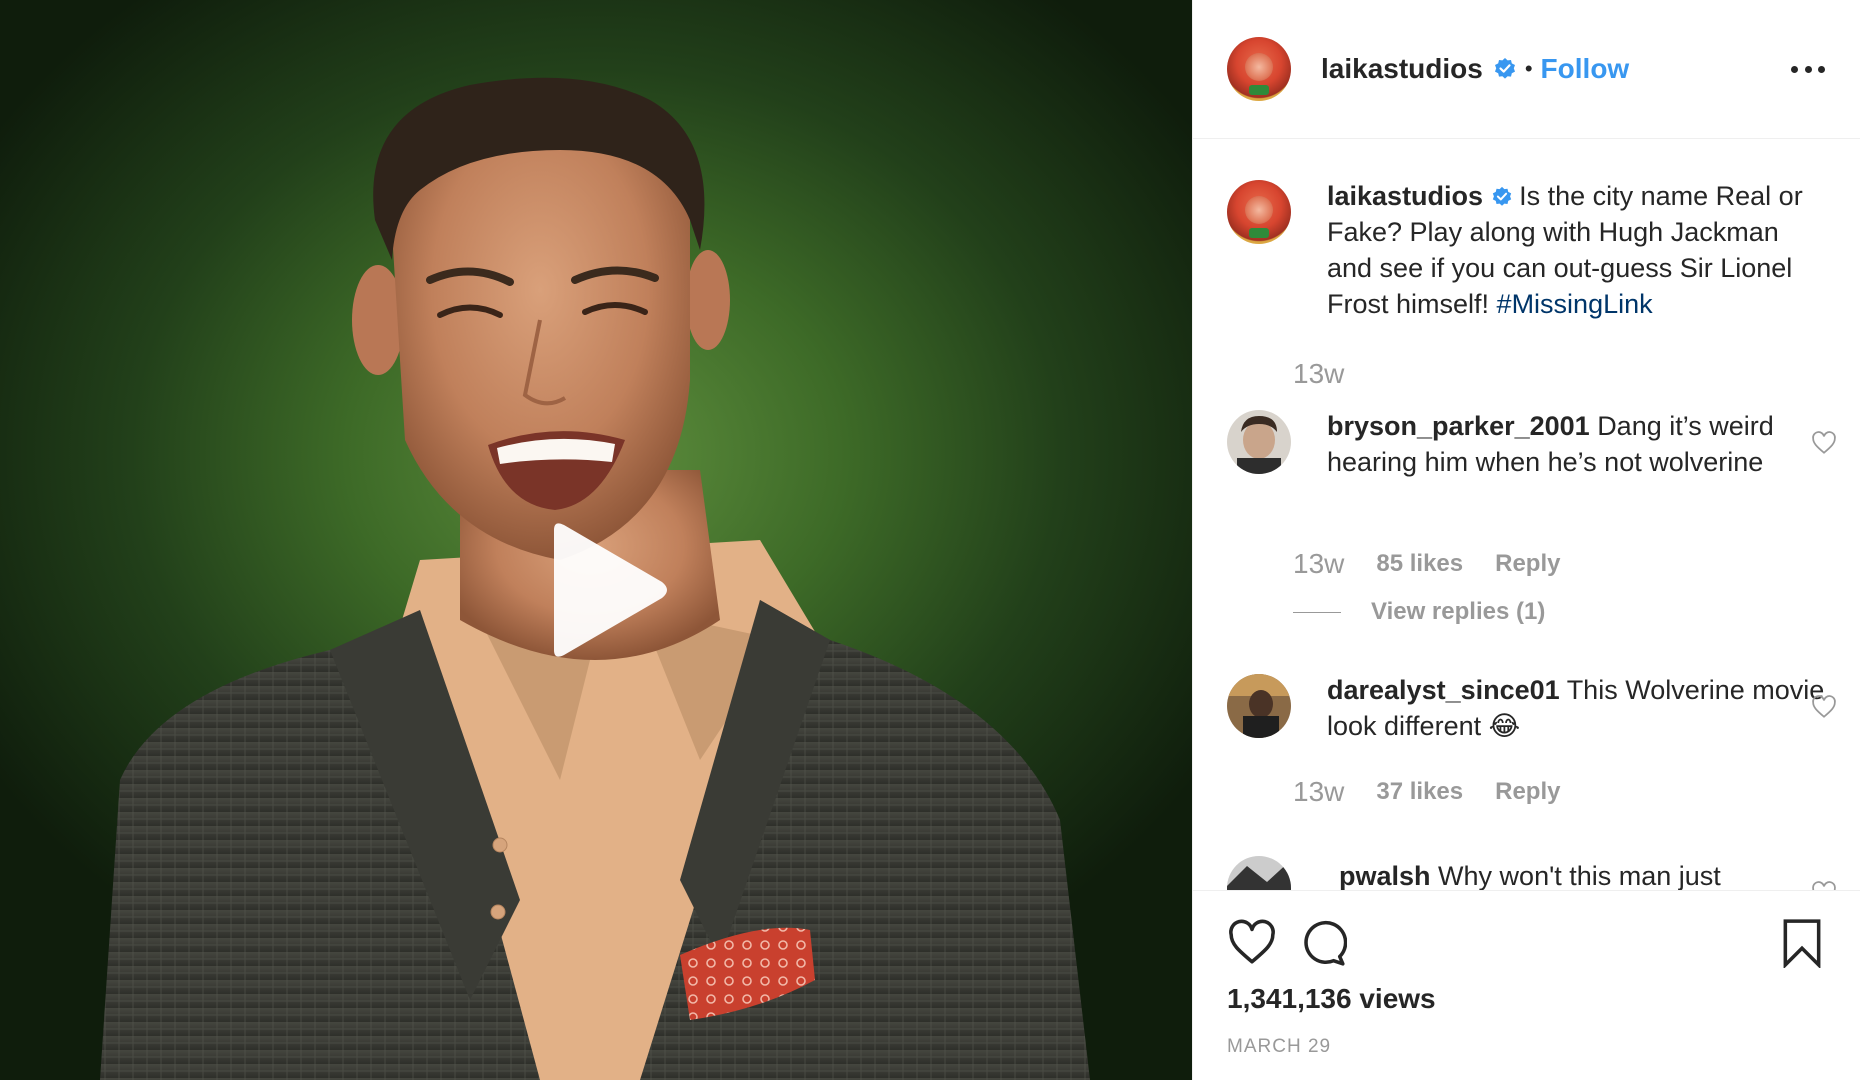 This screenshot has width=1860, height=1080. Describe the element at coordinates (1405, 196) in the screenshot. I see `caption-username: laikastudios` at that location.